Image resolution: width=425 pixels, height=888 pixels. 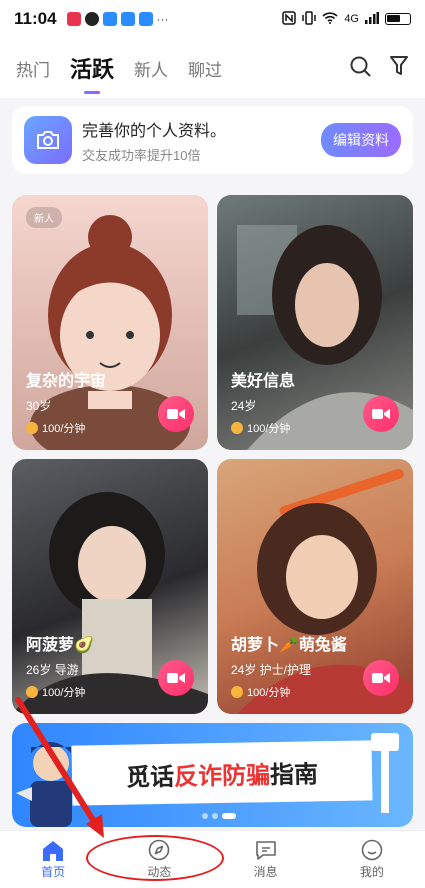 What do you see at coordinates (315, 586) in the screenshot?
I see `user-card: 胡萝卜🥕萌兔酱 24岁 护士/护理 100/分钟` at bounding box center [315, 586].